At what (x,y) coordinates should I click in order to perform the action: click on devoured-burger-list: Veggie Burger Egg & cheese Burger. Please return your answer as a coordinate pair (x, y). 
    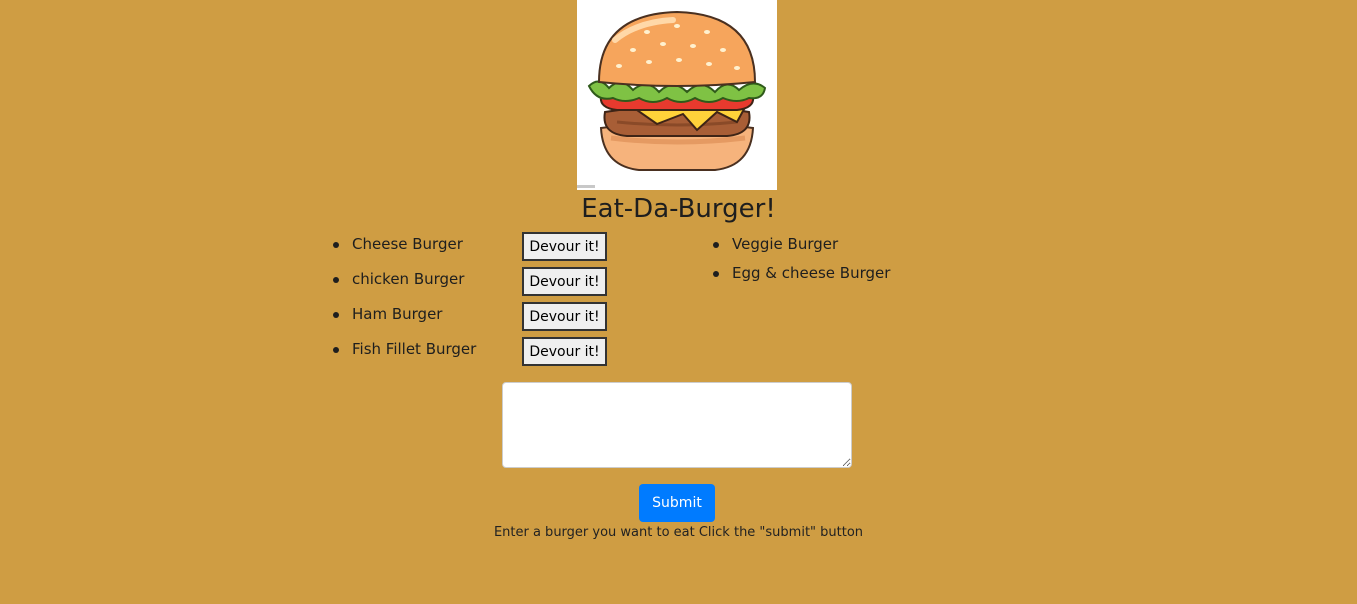
    Looking at the image, I should click on (863, 261).